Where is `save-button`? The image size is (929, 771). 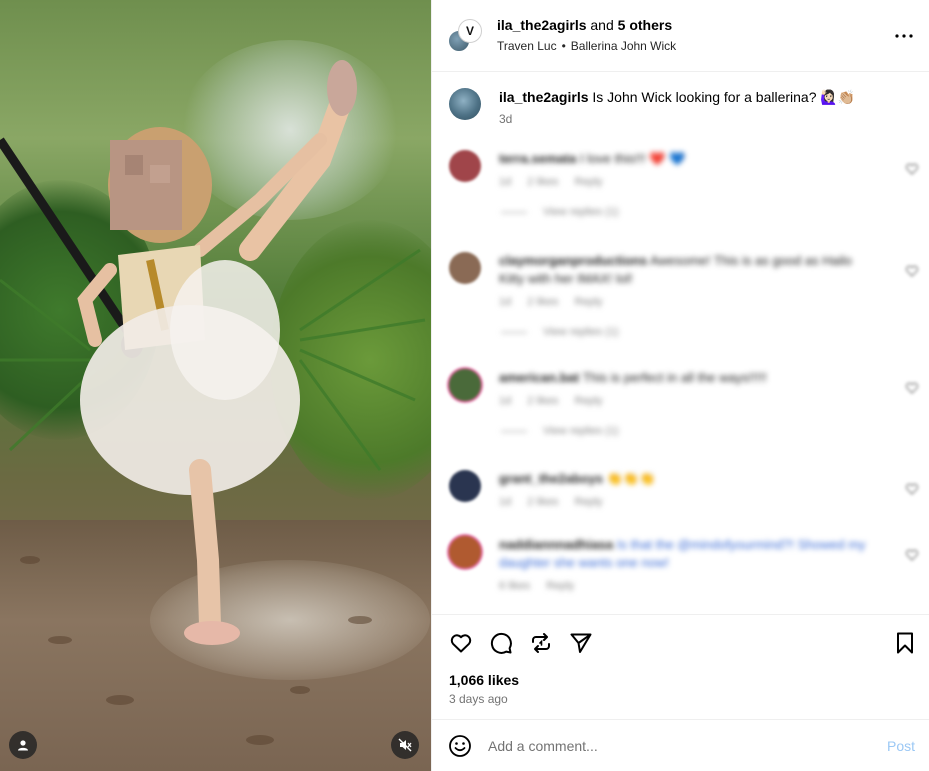
save-button is located at coordinates (905, 643).